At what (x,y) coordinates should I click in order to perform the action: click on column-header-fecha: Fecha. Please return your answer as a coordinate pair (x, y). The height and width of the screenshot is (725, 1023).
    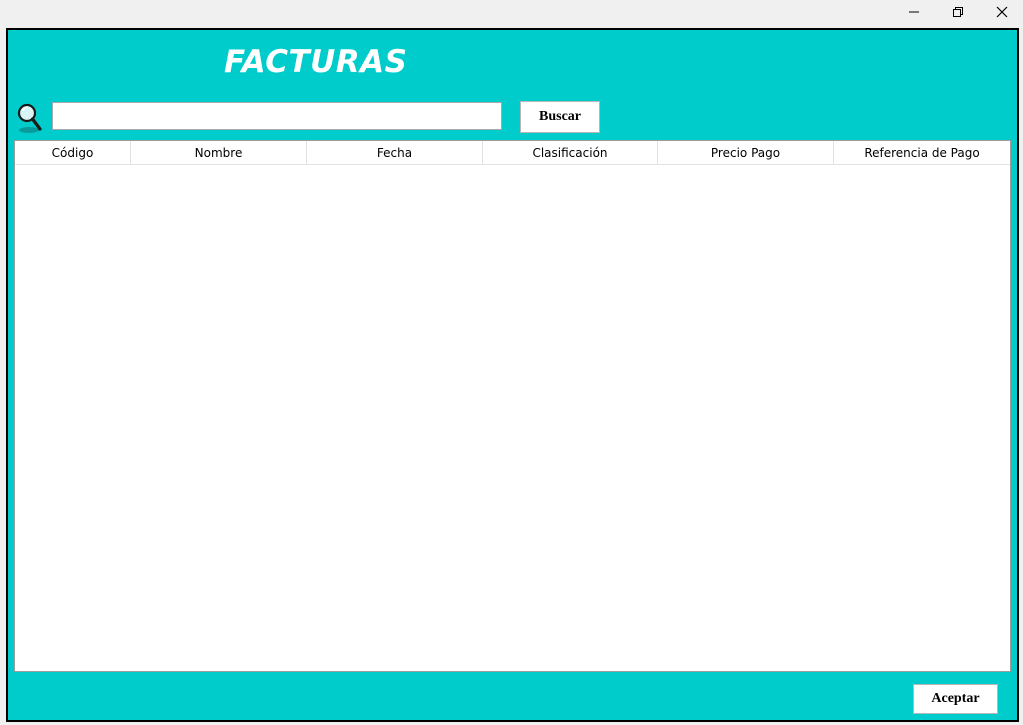
    Looking at the image, I should click on (395, 153).